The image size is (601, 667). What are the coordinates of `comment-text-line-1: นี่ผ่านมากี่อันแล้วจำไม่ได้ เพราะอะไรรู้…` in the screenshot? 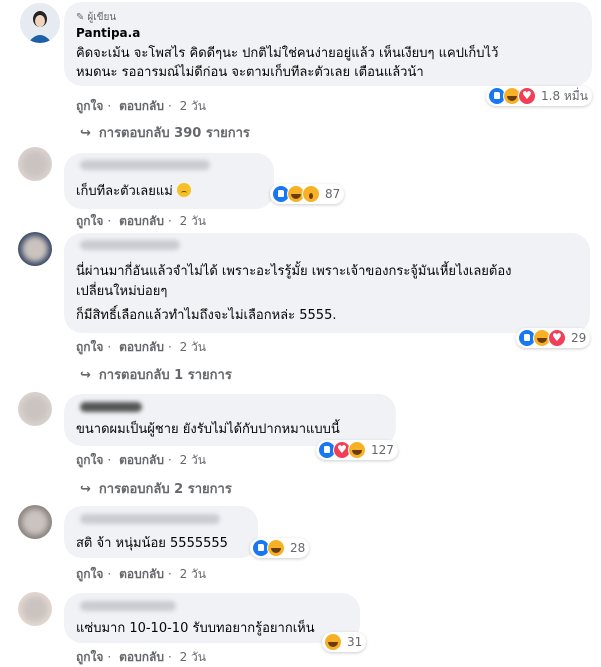 It's located at (294, 271).